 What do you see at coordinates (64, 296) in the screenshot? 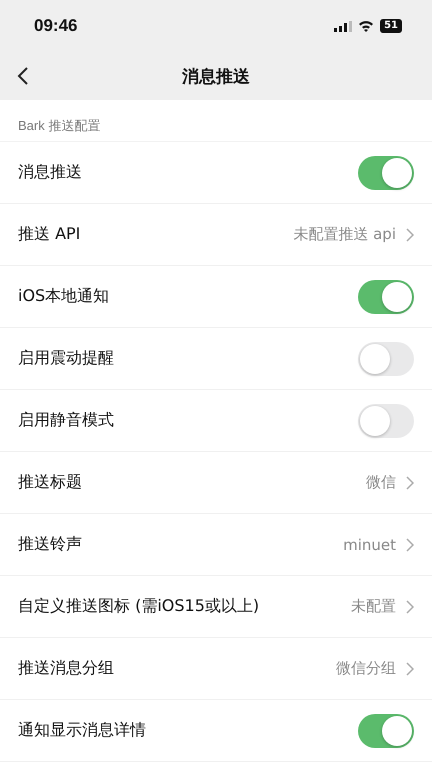
I see `setting-label: iOS本地通知` at bounding box center [64, 296].